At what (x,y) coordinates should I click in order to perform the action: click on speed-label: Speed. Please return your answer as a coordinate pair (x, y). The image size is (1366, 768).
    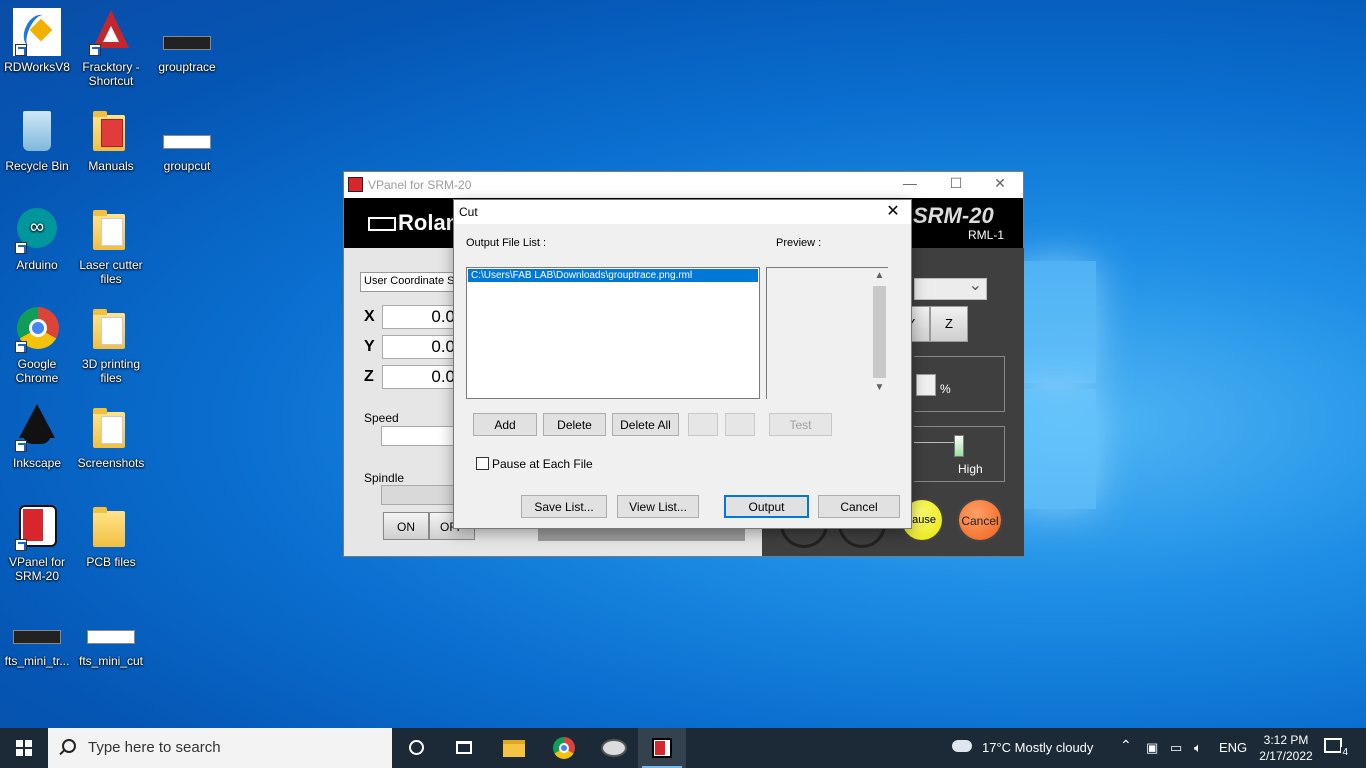
    Looking at the image, I should click on (381, 418).